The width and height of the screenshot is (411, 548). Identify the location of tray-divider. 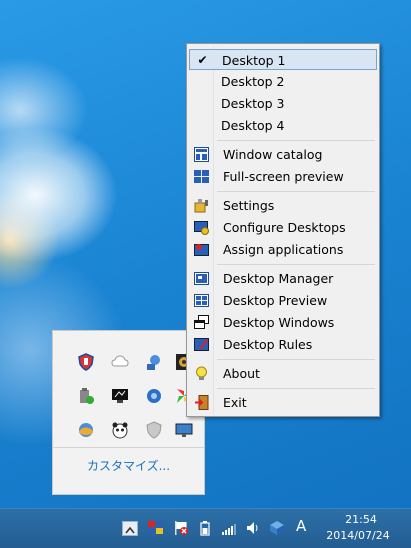
(128, 447).